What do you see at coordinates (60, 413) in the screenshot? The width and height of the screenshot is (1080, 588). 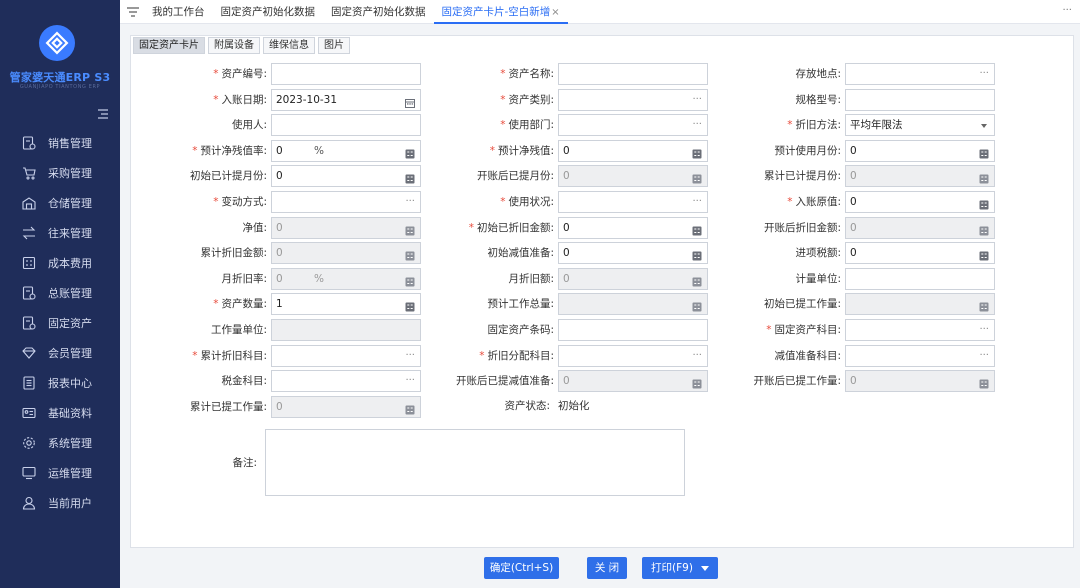 I see `sidebar-item-basic-data: 基础资料` at bounding box center [60, 413].